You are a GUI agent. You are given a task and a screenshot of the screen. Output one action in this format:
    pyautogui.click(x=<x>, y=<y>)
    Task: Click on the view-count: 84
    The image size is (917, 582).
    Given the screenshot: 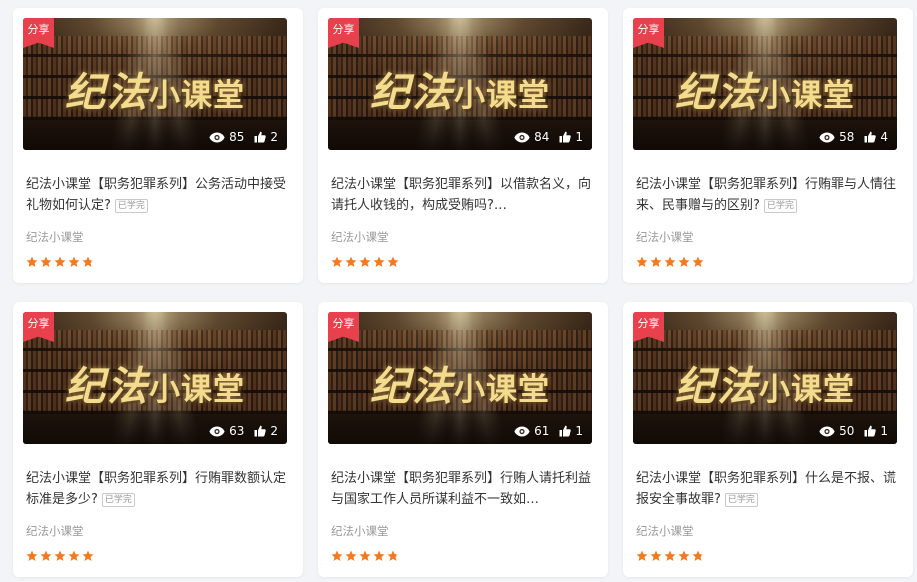 What is the action you would take?
    pyautogui.click(x=542, y=137)
    